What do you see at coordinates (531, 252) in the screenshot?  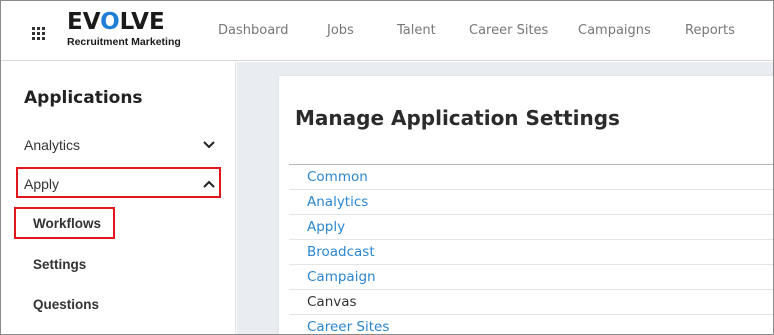 I see `settings-link-broadcast: Broadcast` at bounding box center [531, 252].